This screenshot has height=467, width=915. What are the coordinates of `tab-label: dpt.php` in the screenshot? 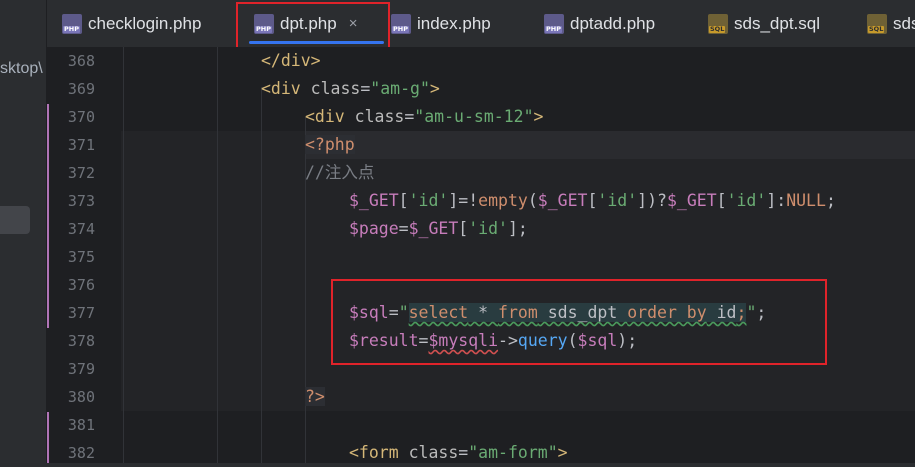 It's located at (308, 23).